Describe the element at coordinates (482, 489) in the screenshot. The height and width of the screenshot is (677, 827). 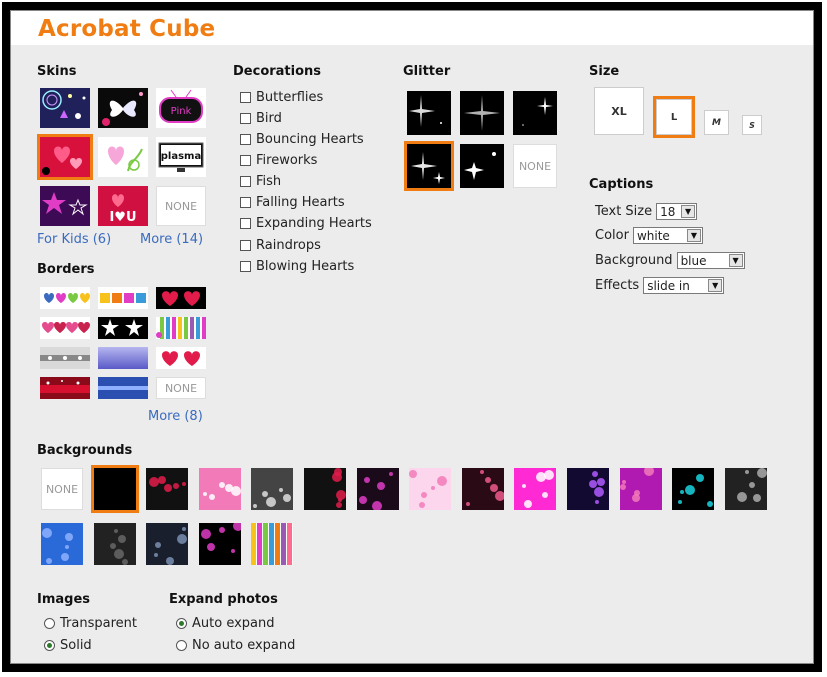
I see `bg-flowers` at that location.